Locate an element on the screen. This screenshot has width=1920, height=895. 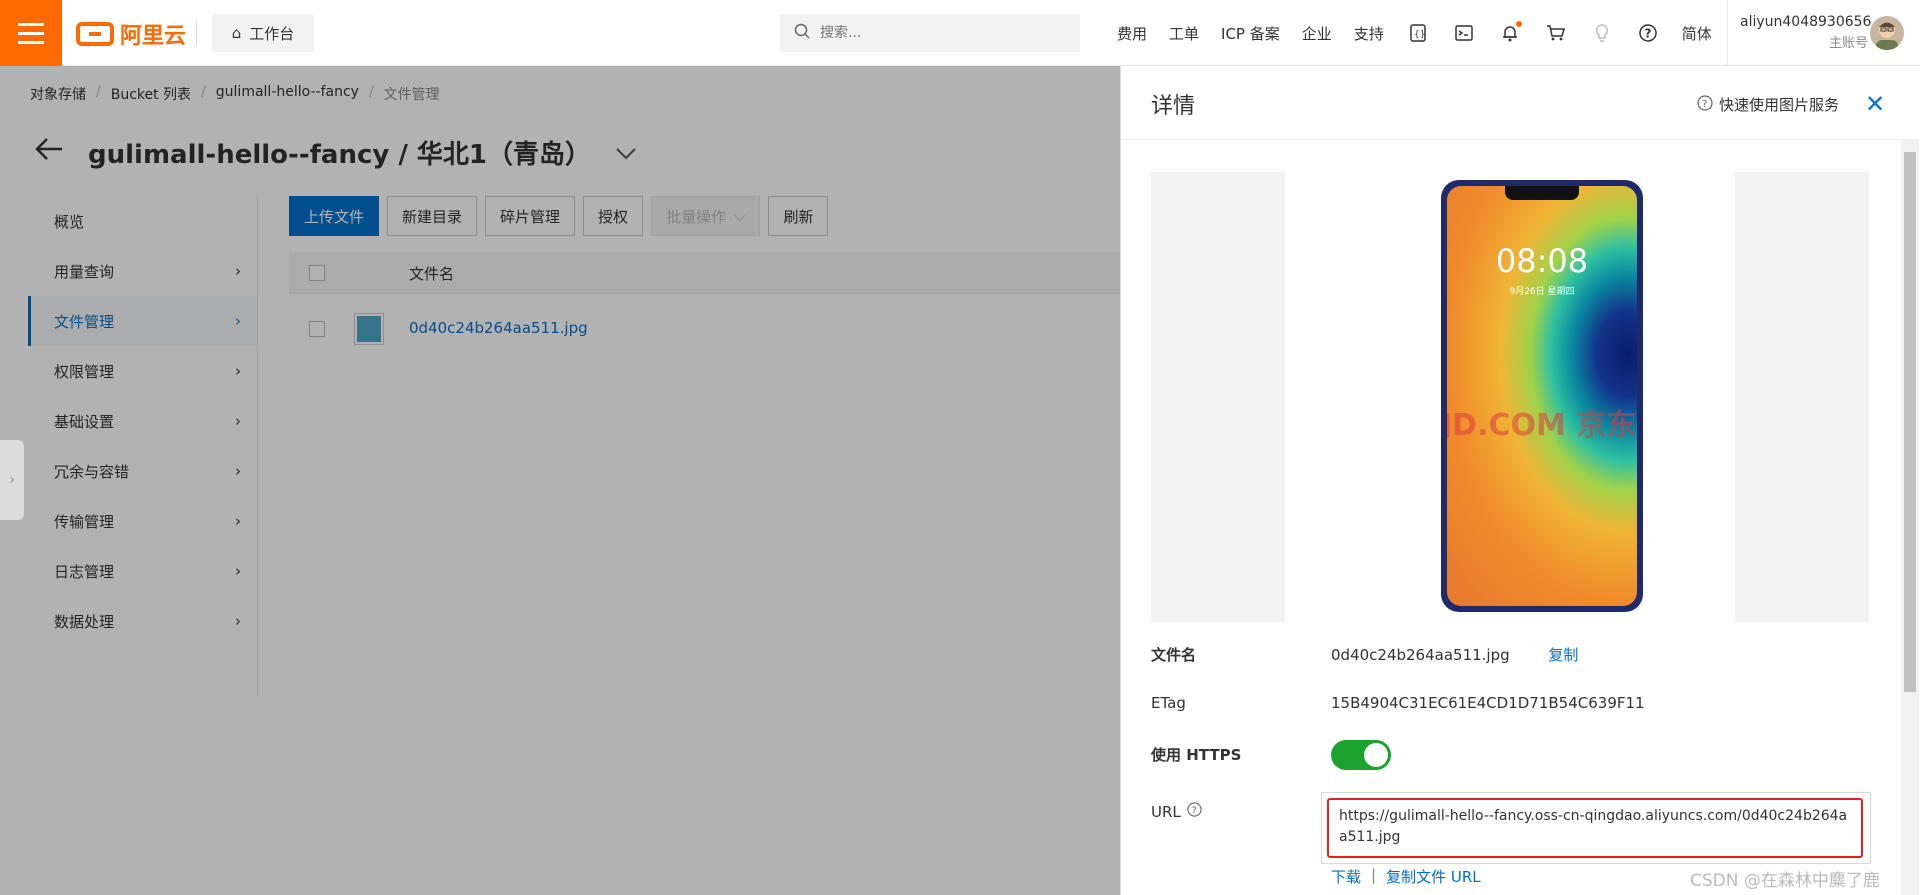
help-circle-icon: ? is located at coordinates (1705, 104).